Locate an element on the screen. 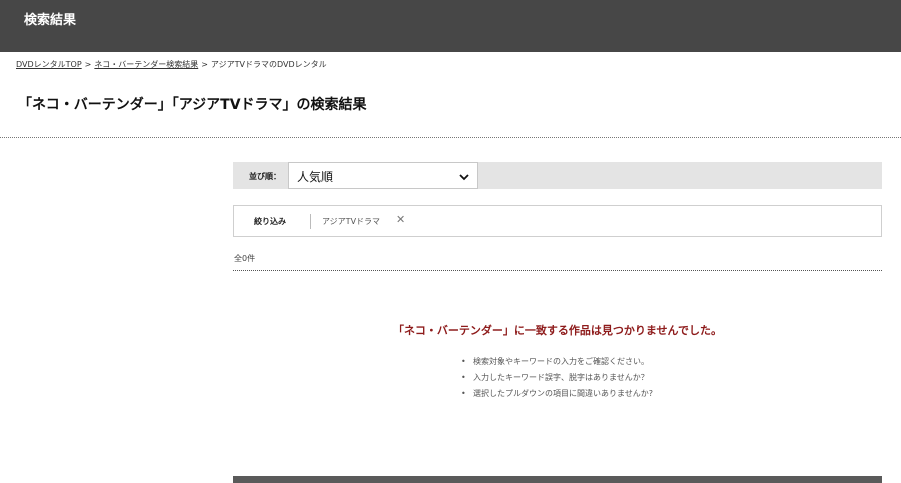 This screenshot has height=483, width=901. breadcrumb-current: アジアTVドラマのDVDレンタル is located at coordinates (268, 64).